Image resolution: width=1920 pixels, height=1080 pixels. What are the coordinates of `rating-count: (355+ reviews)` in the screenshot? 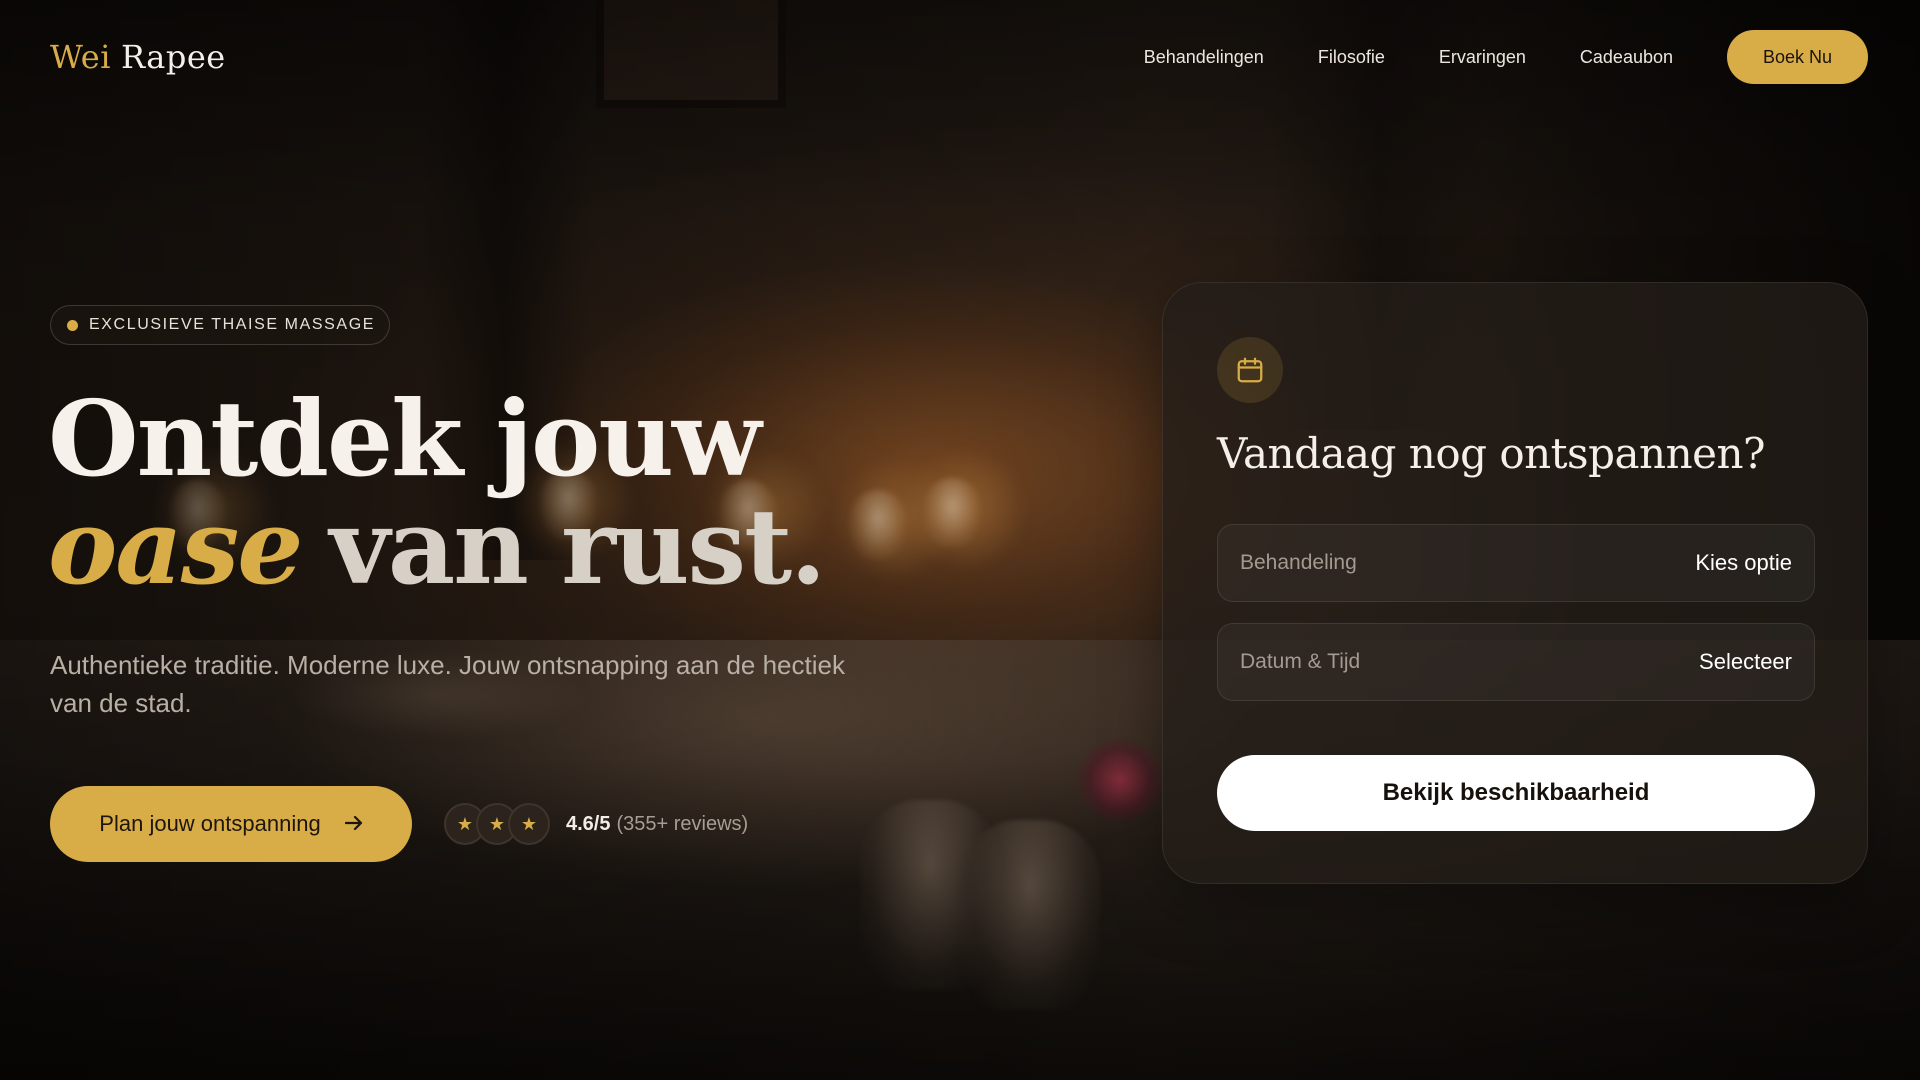 It's located at (682, 823).